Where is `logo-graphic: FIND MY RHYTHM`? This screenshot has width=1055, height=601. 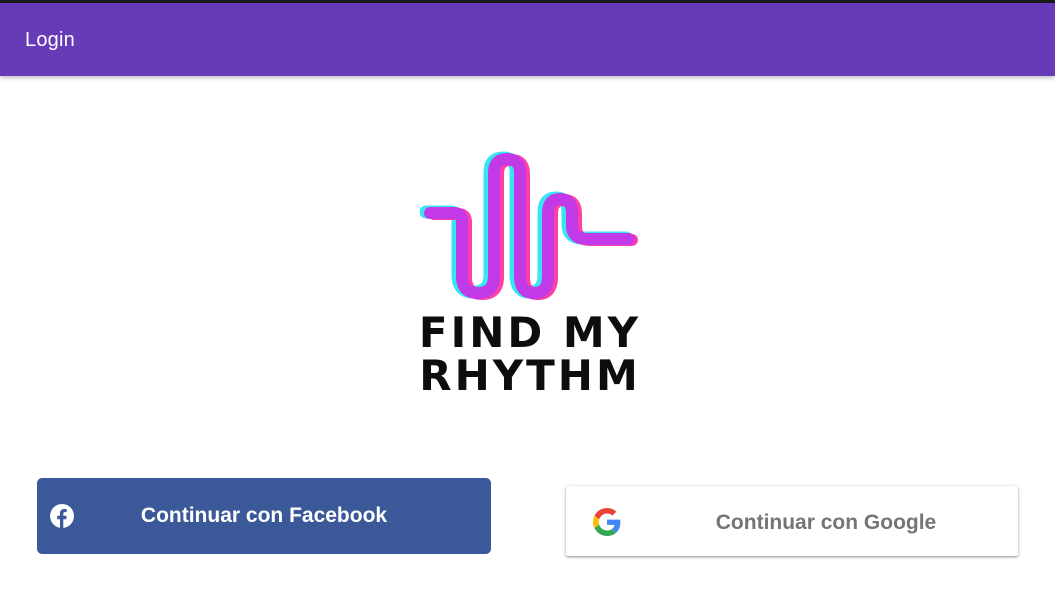
logo-graphic: FIND MY RHYTHM is located at coordinates (530, 275).